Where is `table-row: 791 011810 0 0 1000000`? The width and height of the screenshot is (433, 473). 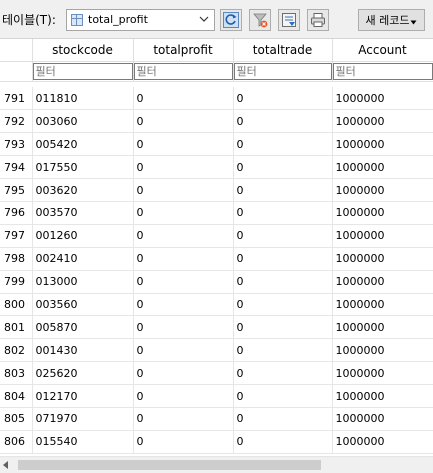 table-row: 791 011810 0 0 1000000 is located at coordinates (216, 99).